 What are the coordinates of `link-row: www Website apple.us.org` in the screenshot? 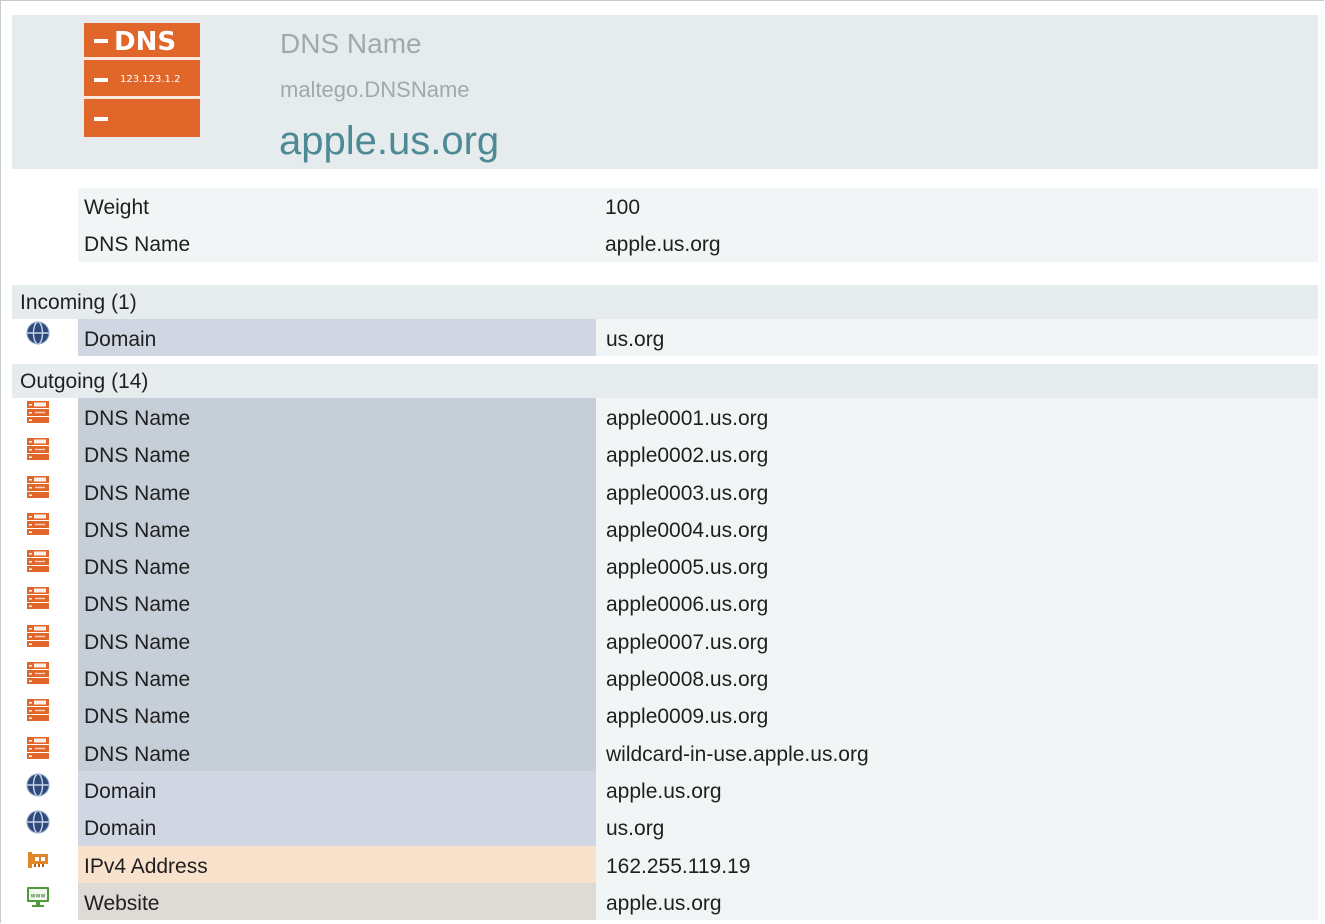 It's located at (665, 901).